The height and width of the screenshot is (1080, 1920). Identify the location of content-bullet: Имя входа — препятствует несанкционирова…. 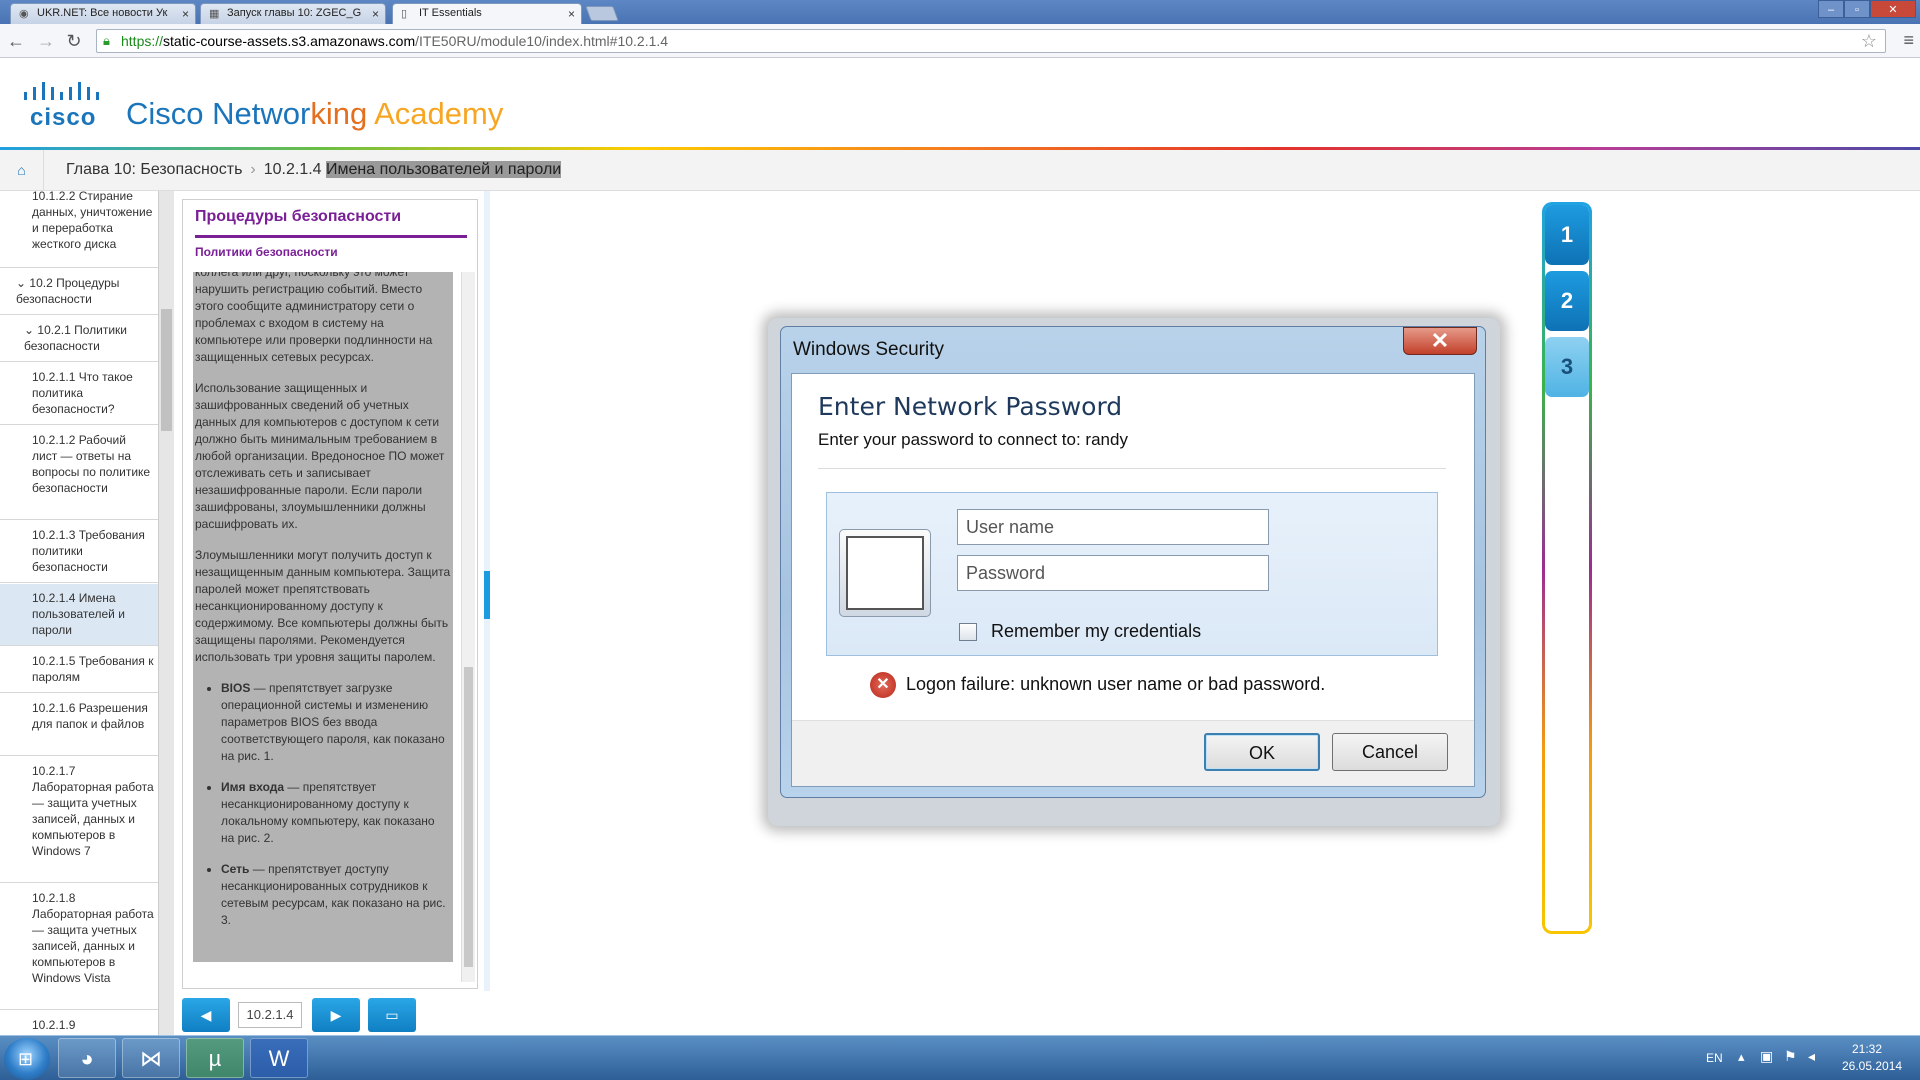
(336, 813).